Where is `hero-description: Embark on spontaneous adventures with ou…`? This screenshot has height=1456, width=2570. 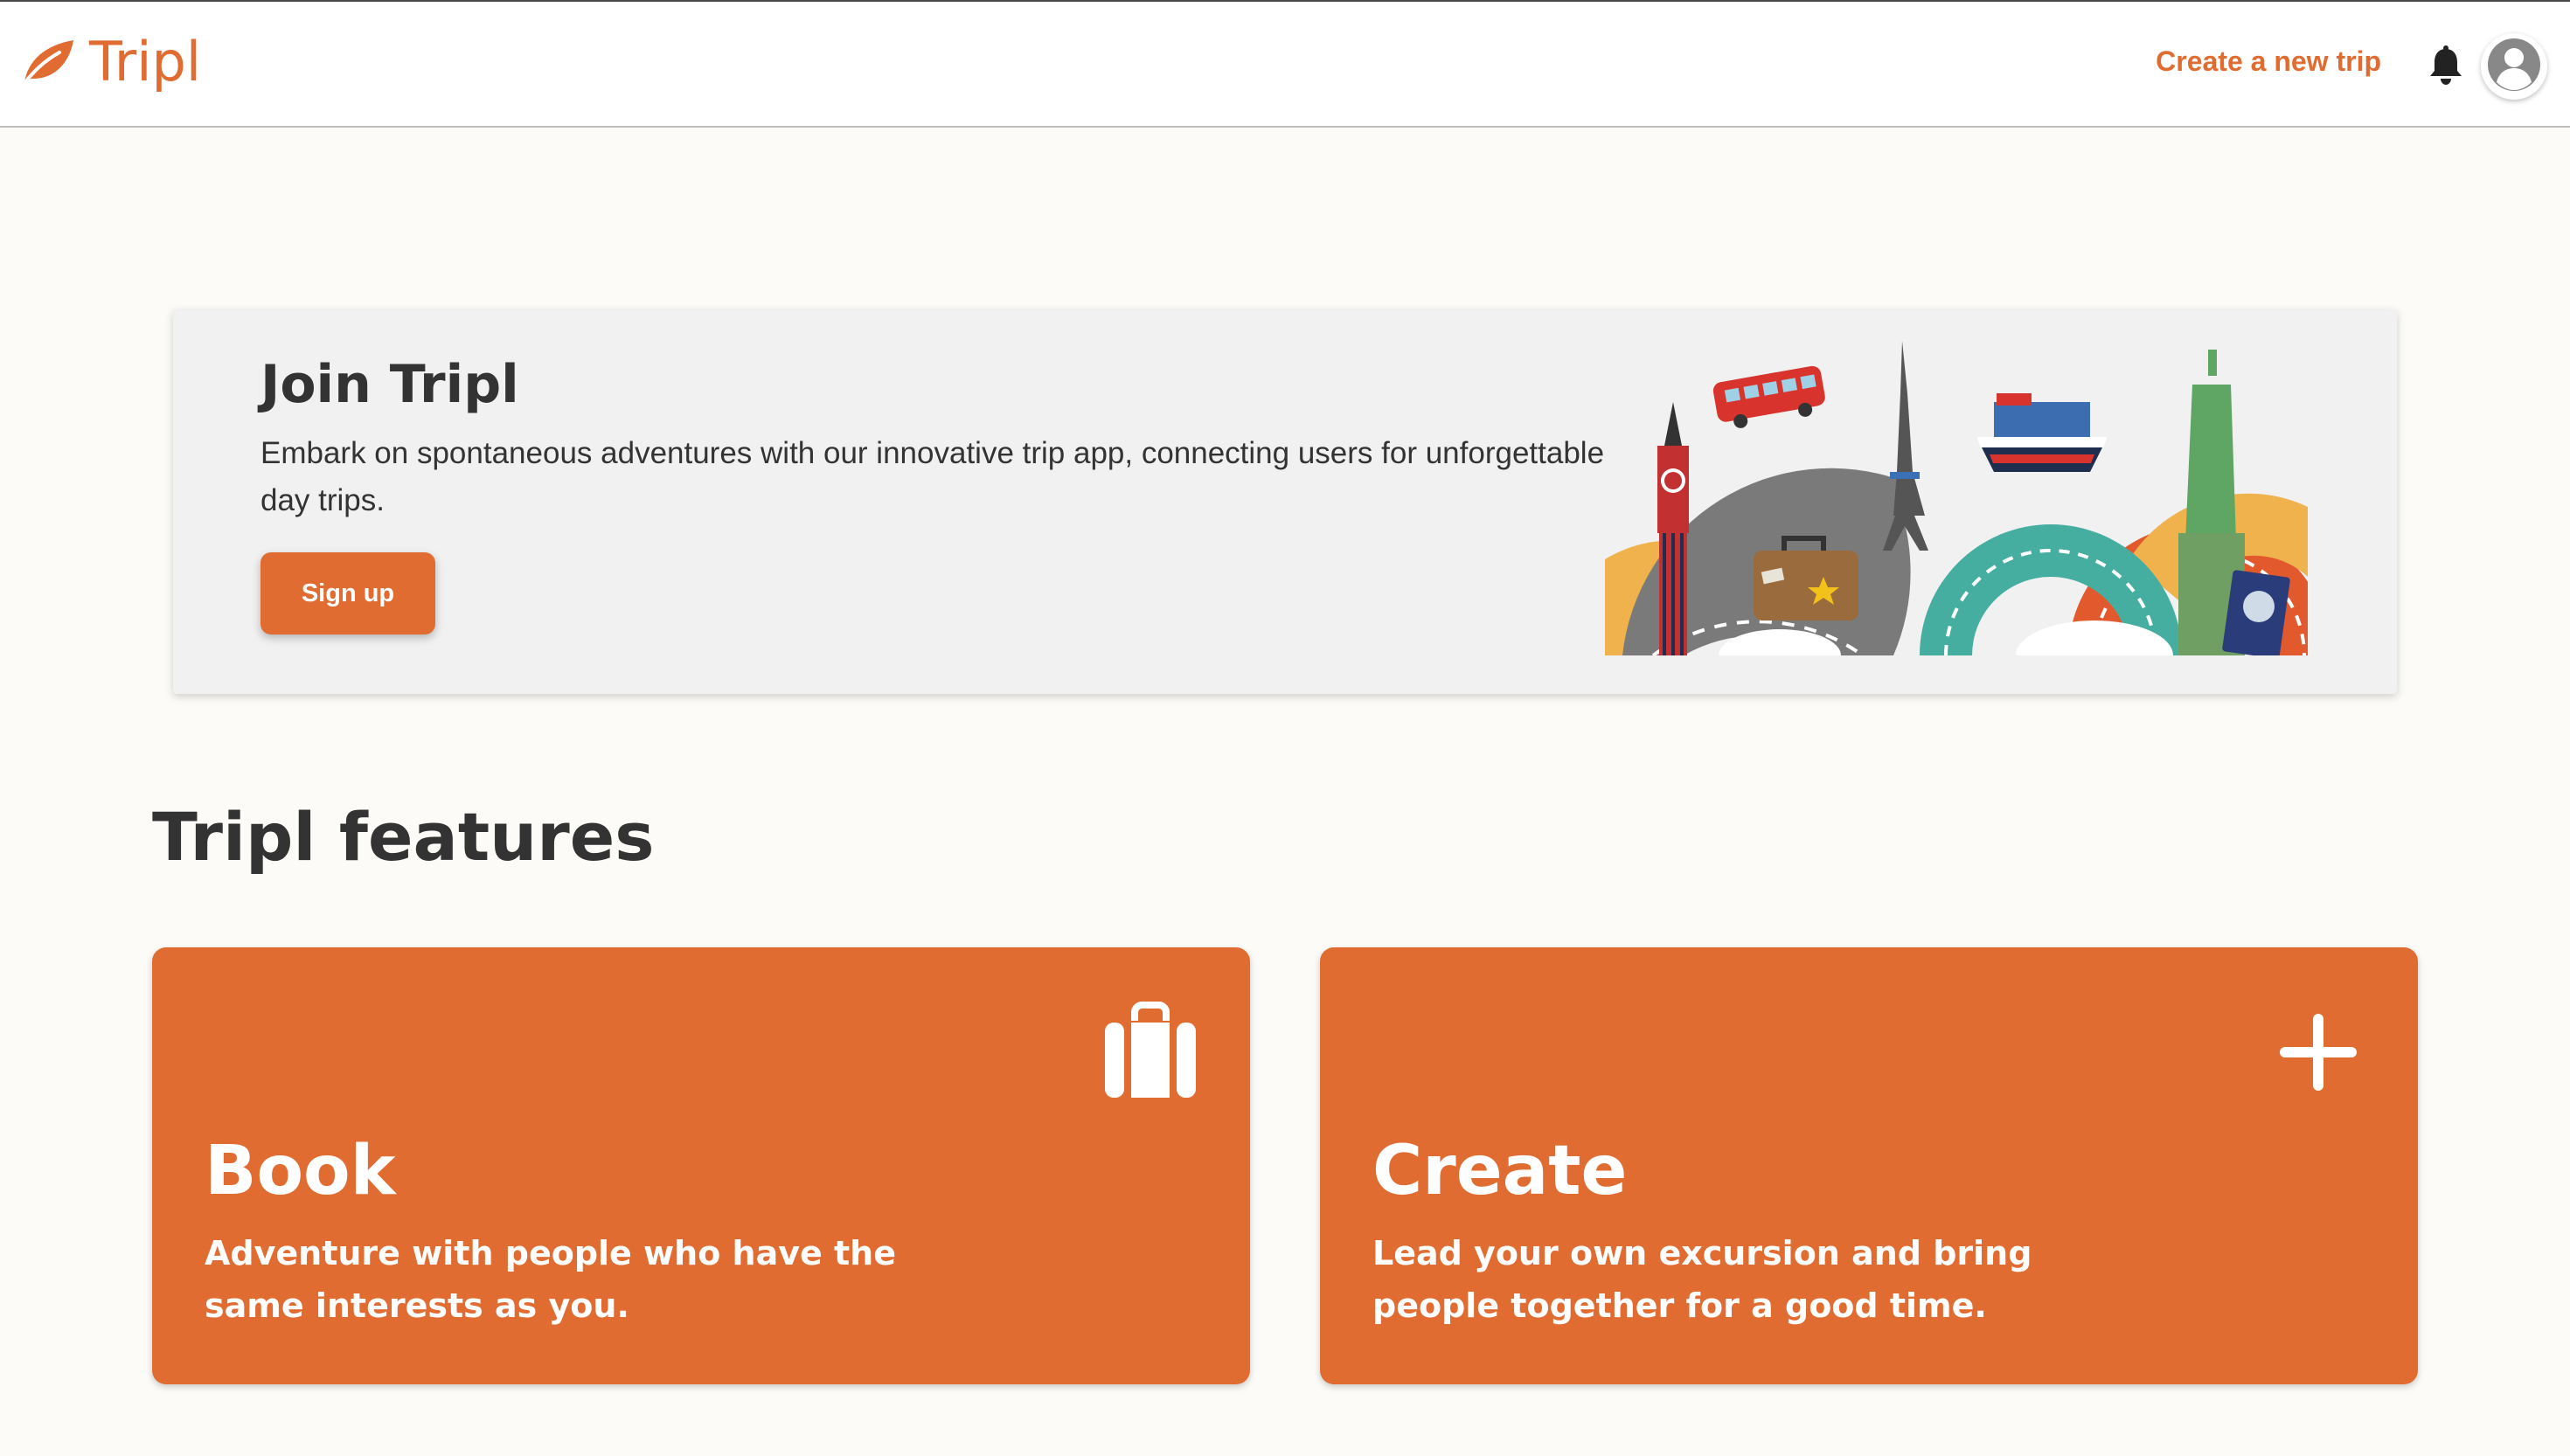
hero-description: Embark on spontaneous adventures with ou… is located at coordinates (932, 476).